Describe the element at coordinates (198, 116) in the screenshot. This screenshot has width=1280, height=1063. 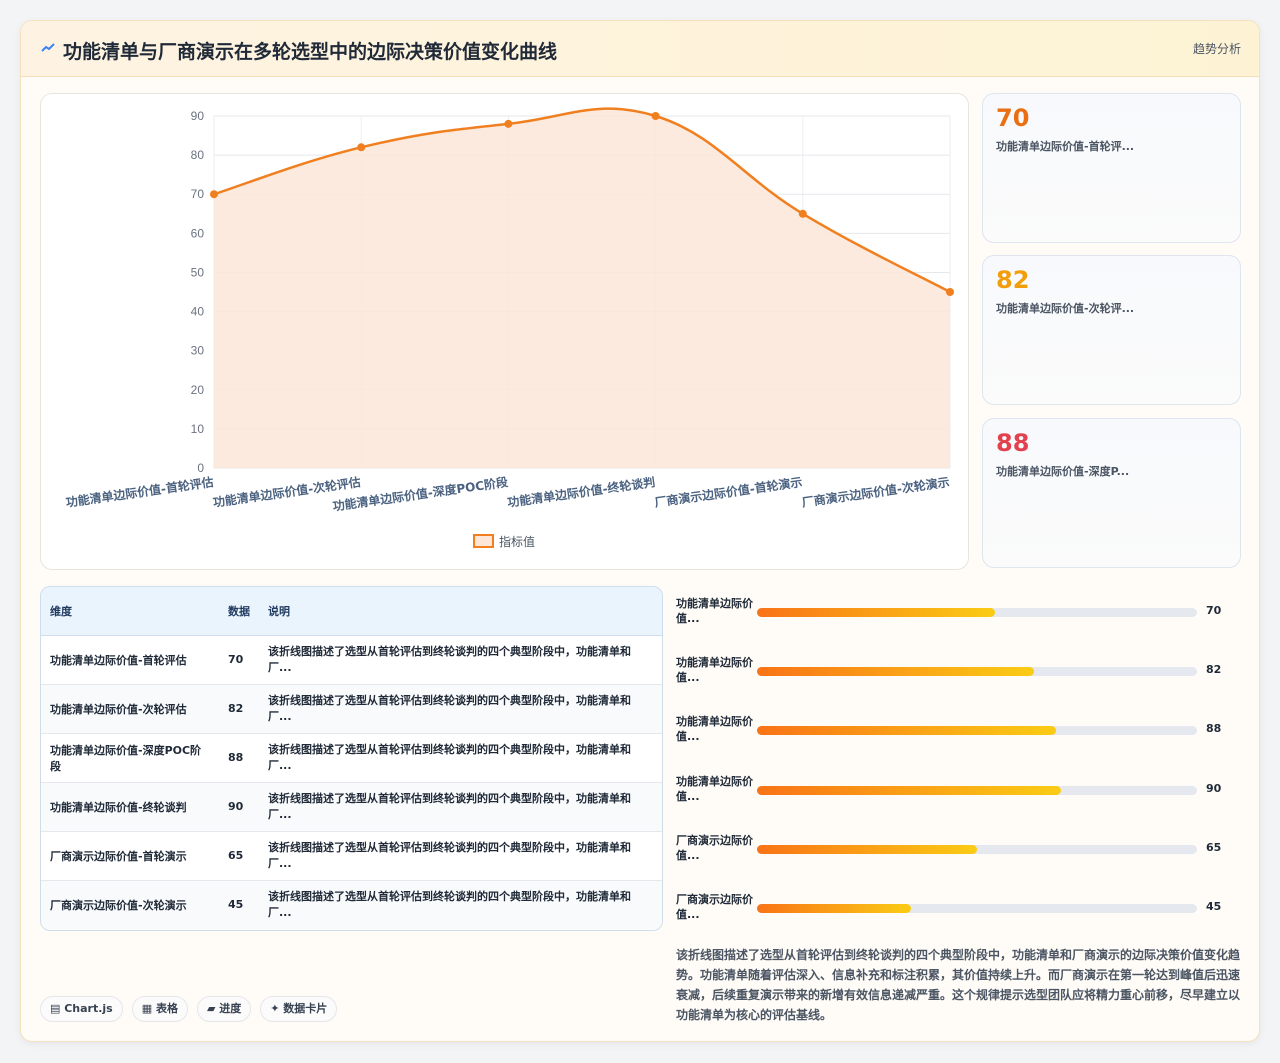
I see `y-tick-label: 90` at that location.